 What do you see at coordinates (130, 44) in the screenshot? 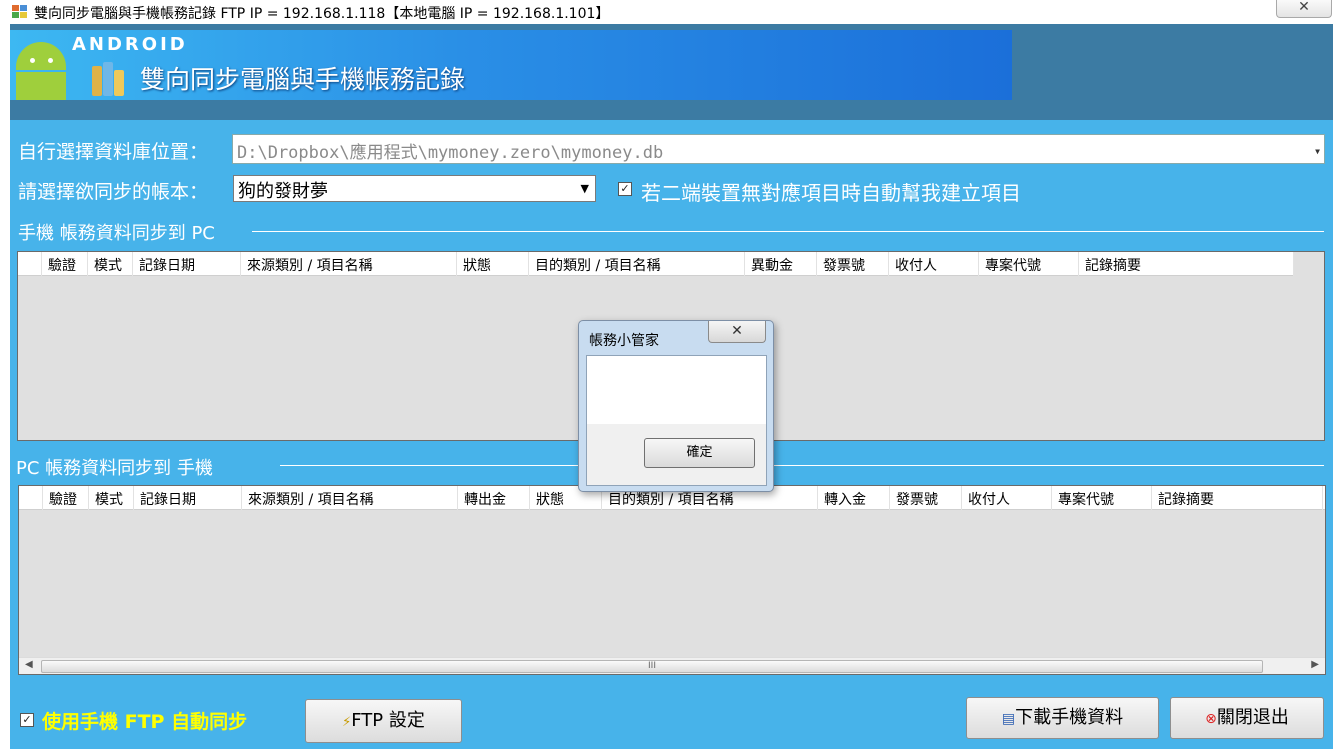
I see `android-wordmark: ANDROID` at bounding box center [130, 44].